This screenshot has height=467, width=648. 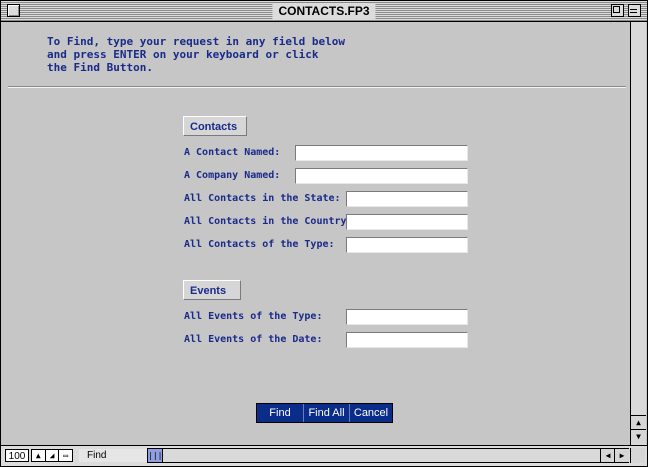 I want to click on zoom-out-icon: ▲, so click(x=39, y=455).